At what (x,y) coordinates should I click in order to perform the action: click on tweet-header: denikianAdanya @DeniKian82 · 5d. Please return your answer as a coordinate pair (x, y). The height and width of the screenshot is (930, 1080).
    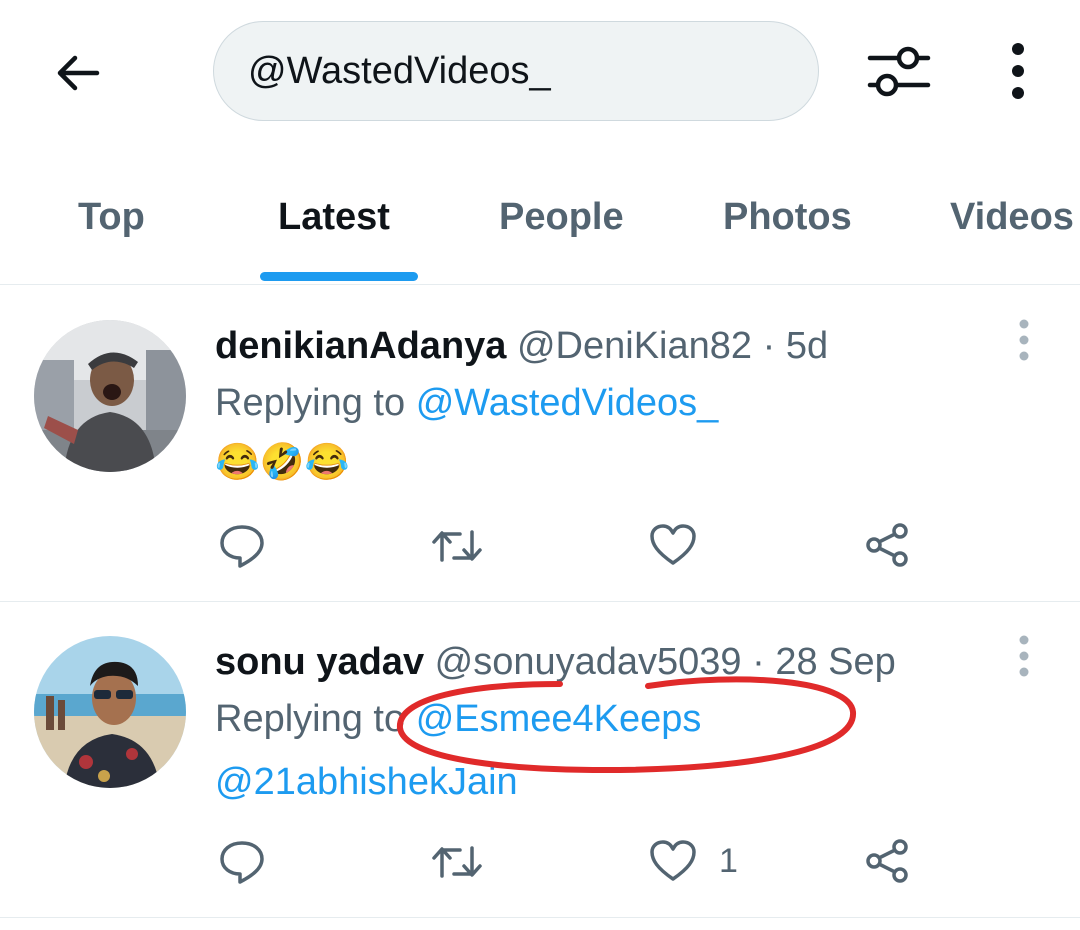
    Looking at the image, I should click on (521, 346).